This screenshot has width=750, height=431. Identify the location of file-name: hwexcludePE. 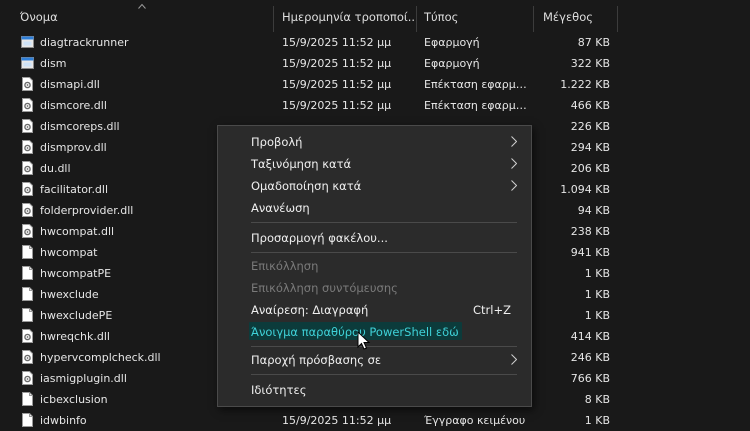
(76, 315).